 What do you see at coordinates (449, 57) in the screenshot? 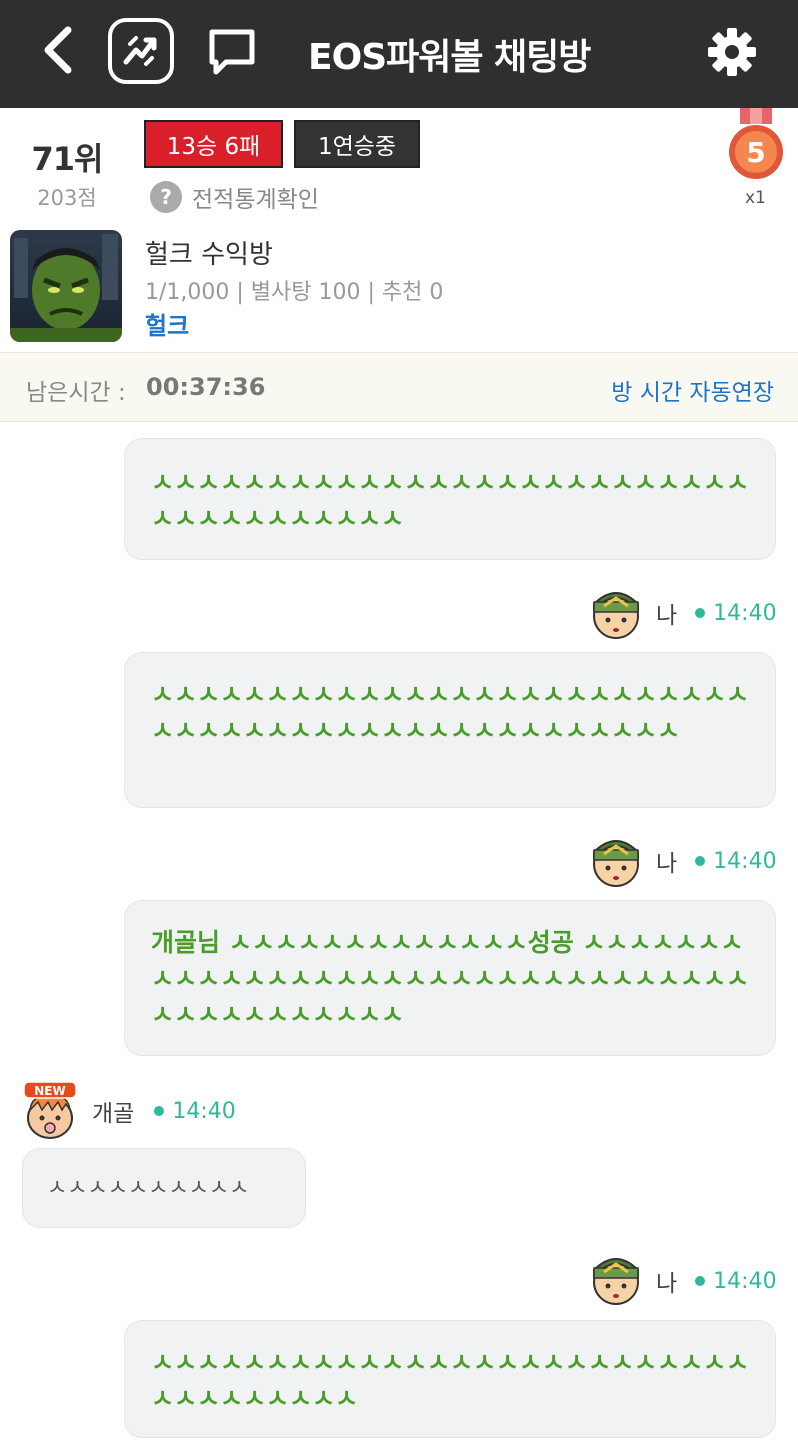
I see `page-title: EOS파워볼 채팅방` at bounding box center [449, 57].